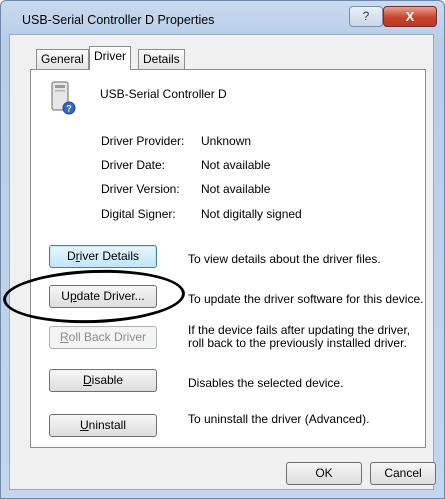  I want to click on device-icon: ?, so click(63, 98).